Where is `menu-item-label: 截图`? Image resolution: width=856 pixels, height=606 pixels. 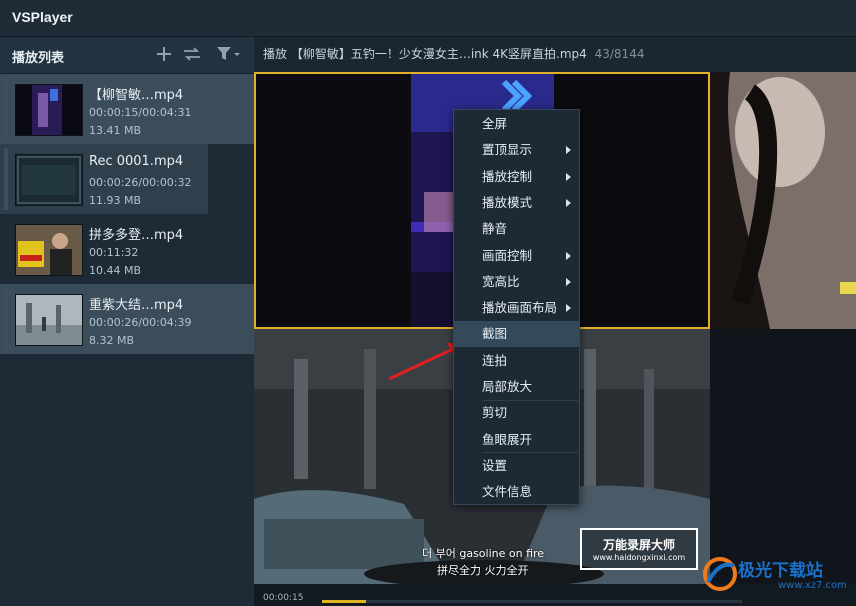 menu-item-label: 截图 is located at coordinates (495, 334).